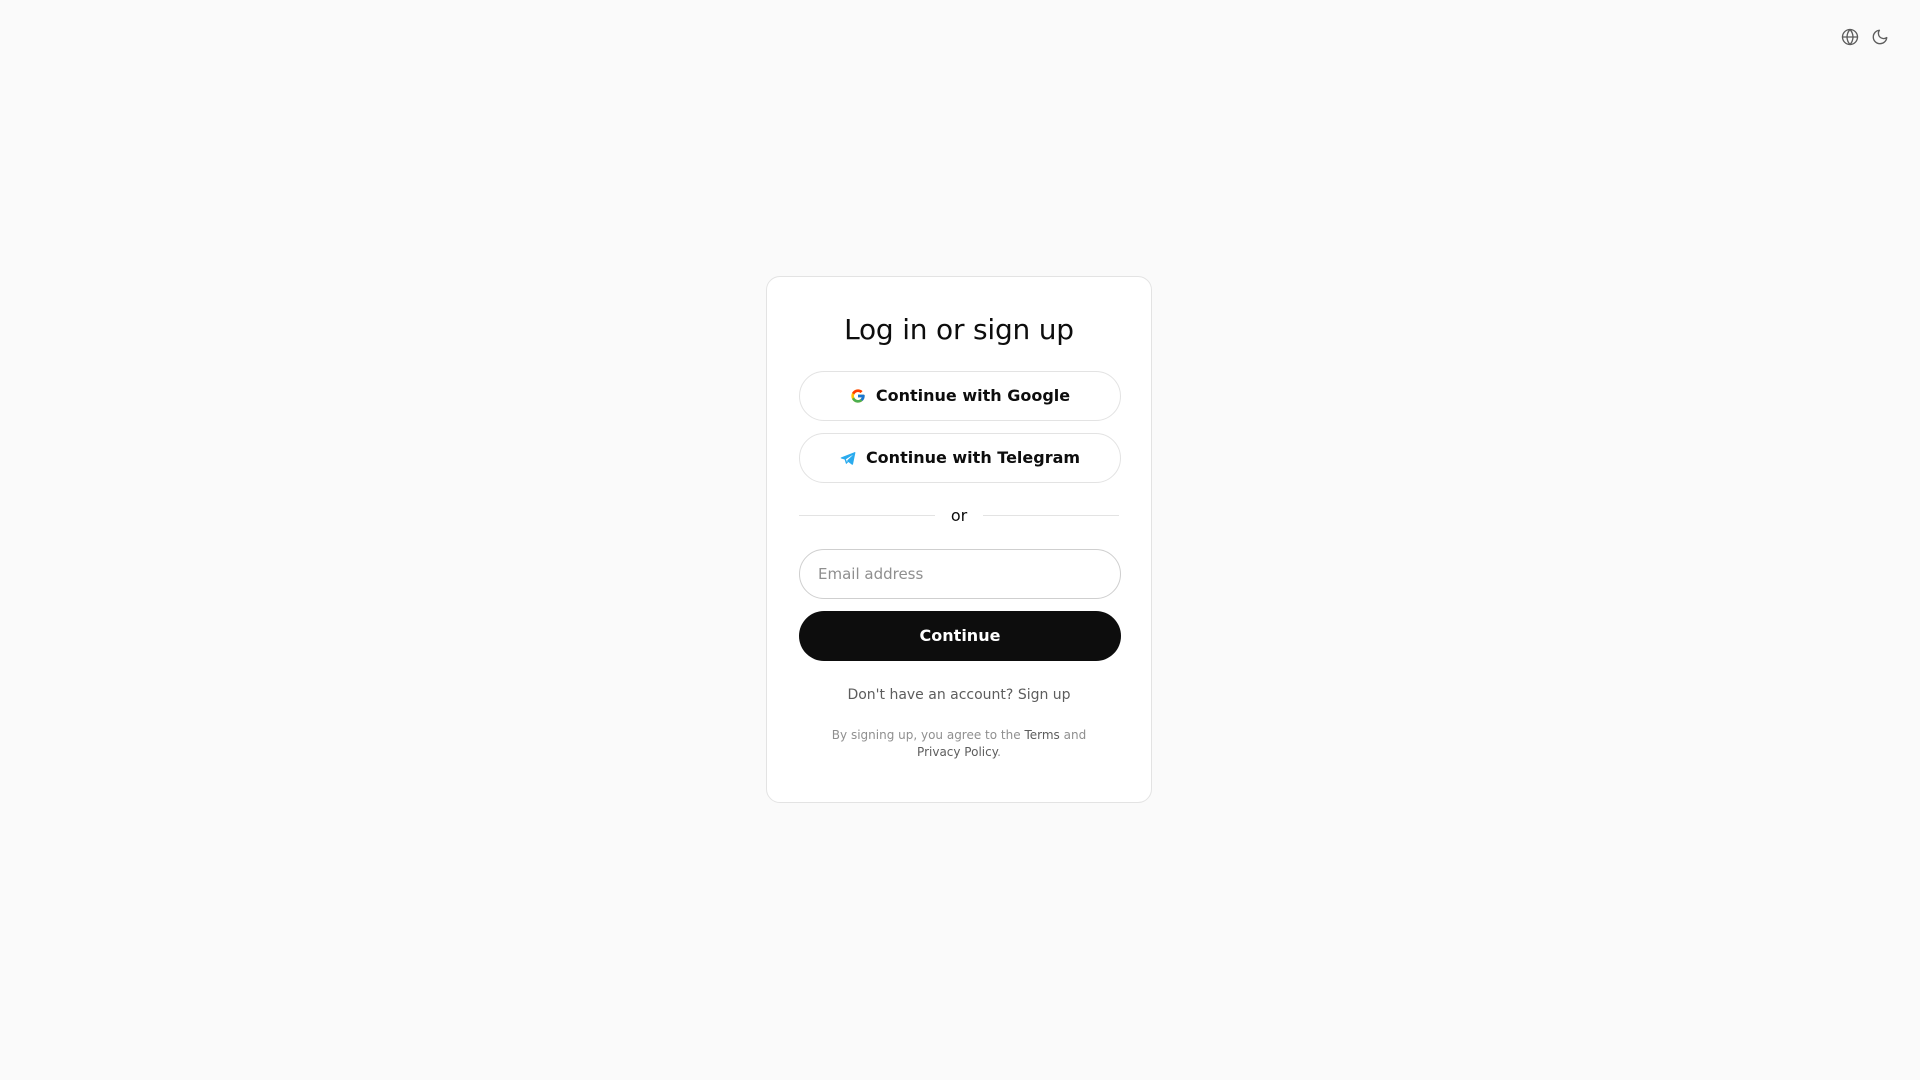 Image resolution: width=1920 pixels, height=1080 pixels. What do you see at coordinates (1051, 516) in the screenshot?
I see `divider-line-right` at bounding box center [1051, 516].